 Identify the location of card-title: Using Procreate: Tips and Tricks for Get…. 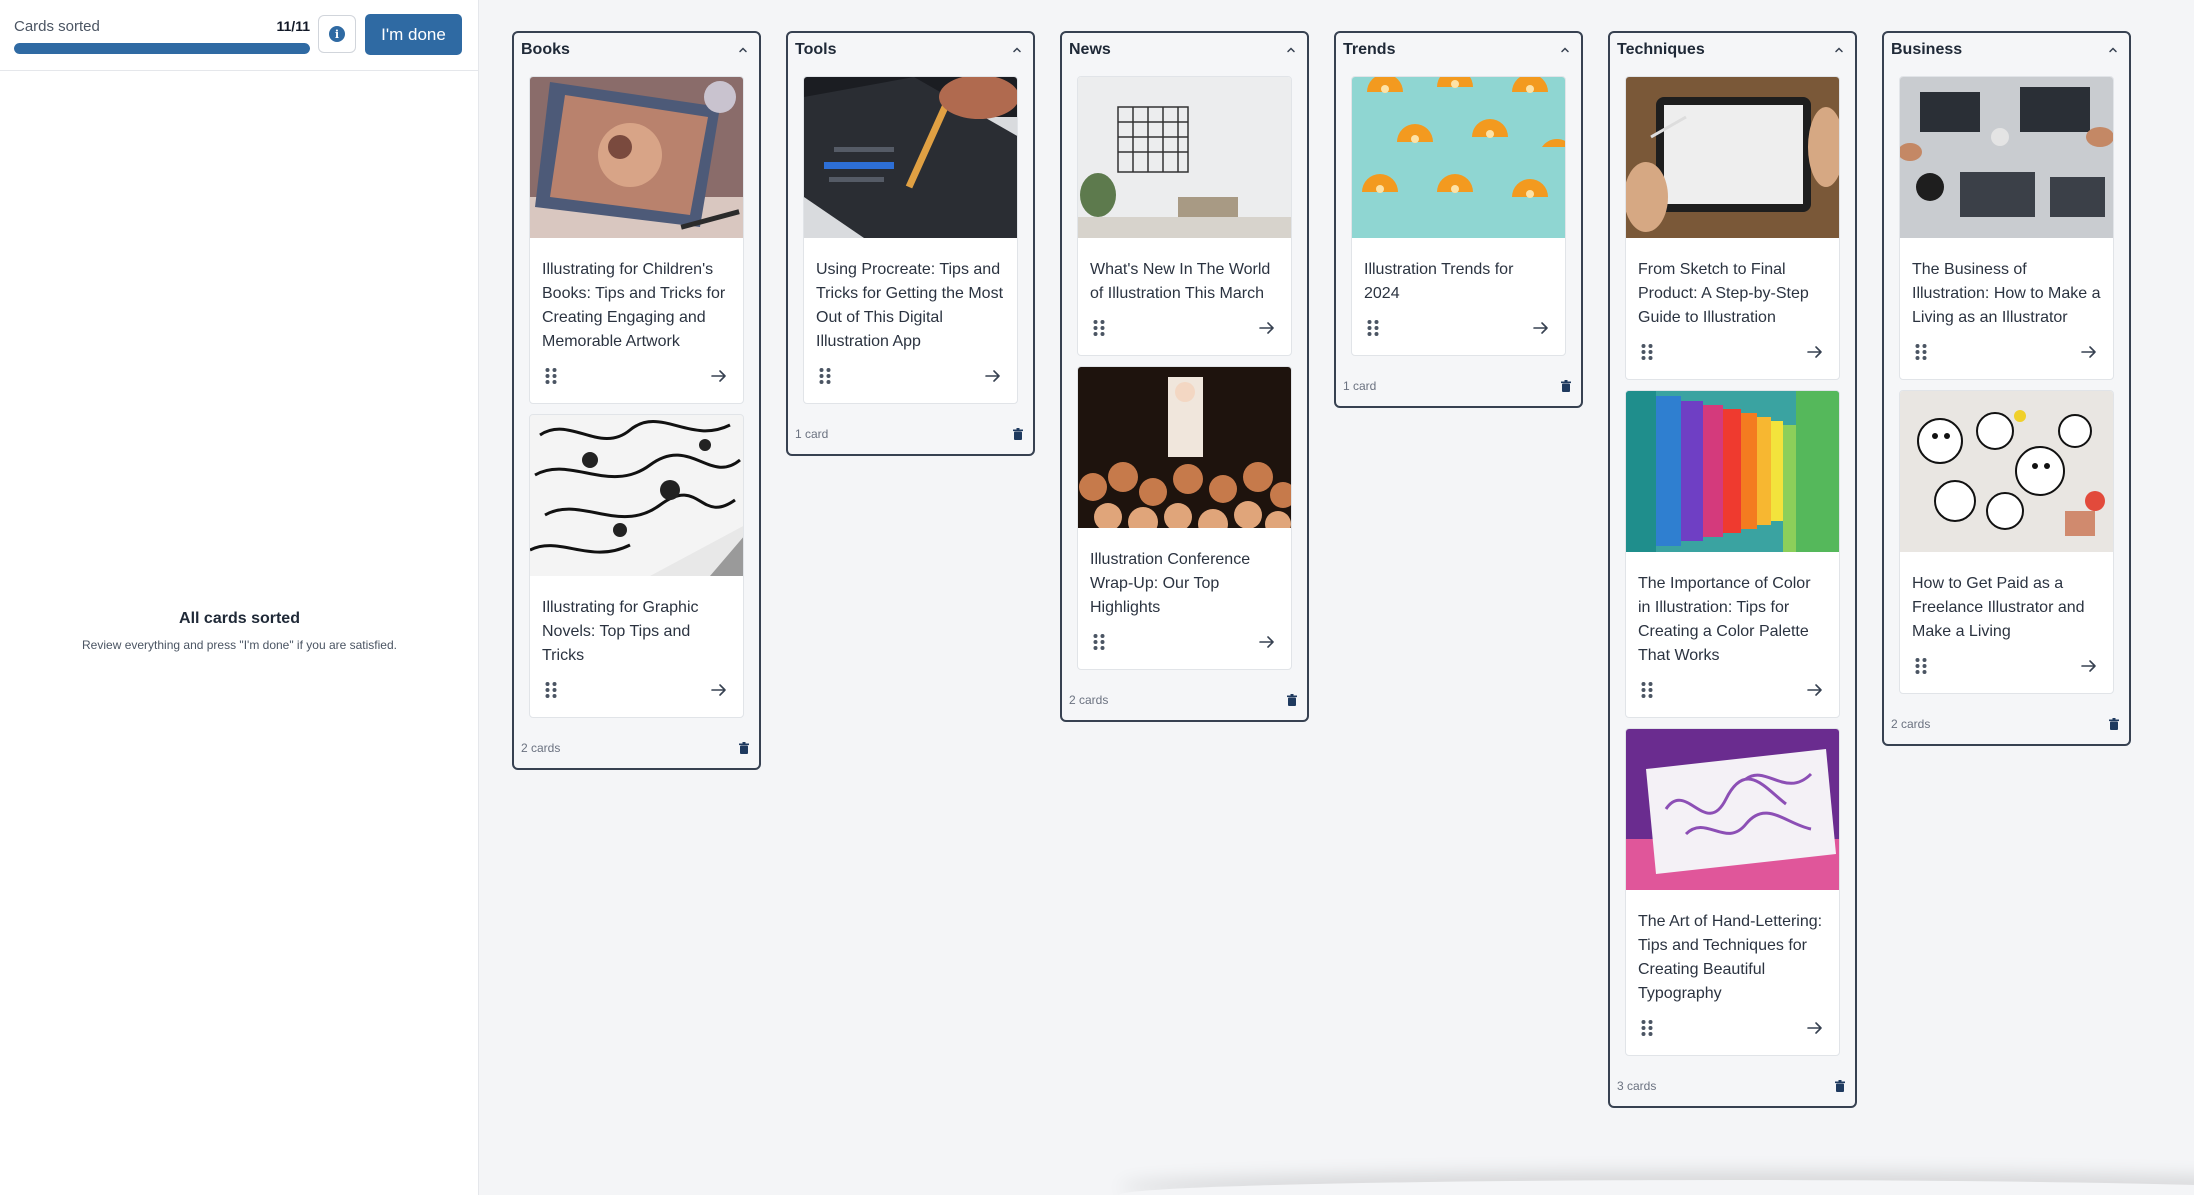
(910, 305).